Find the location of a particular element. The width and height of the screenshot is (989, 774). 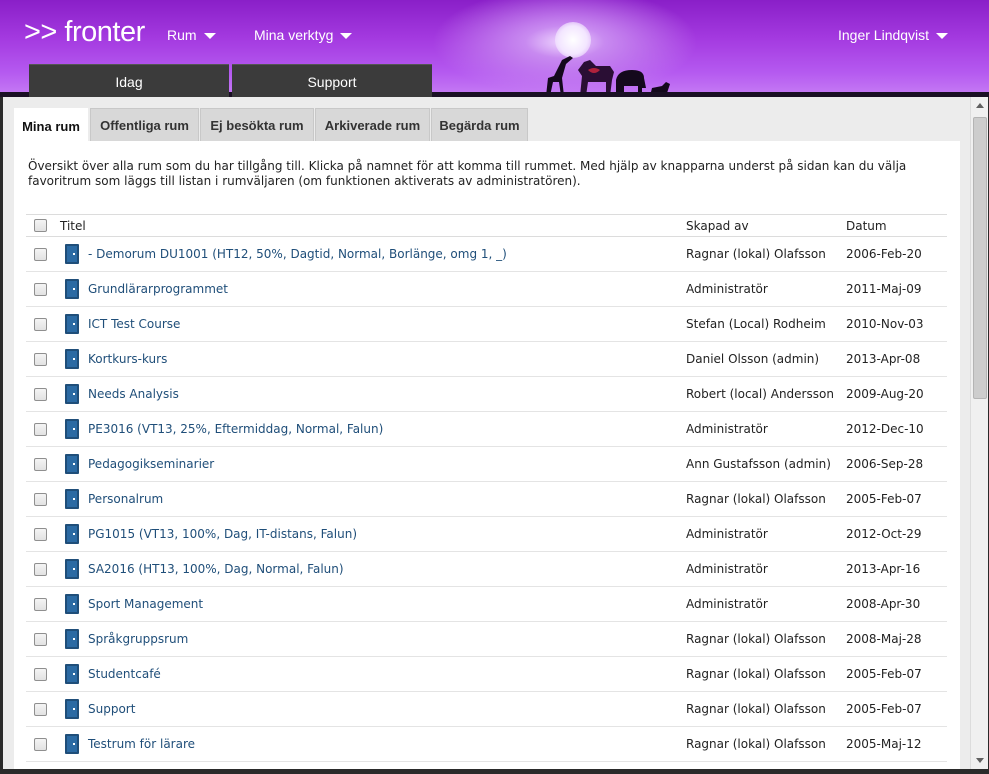

room-title-link: Sport Management is located at coordinates (145, 604).